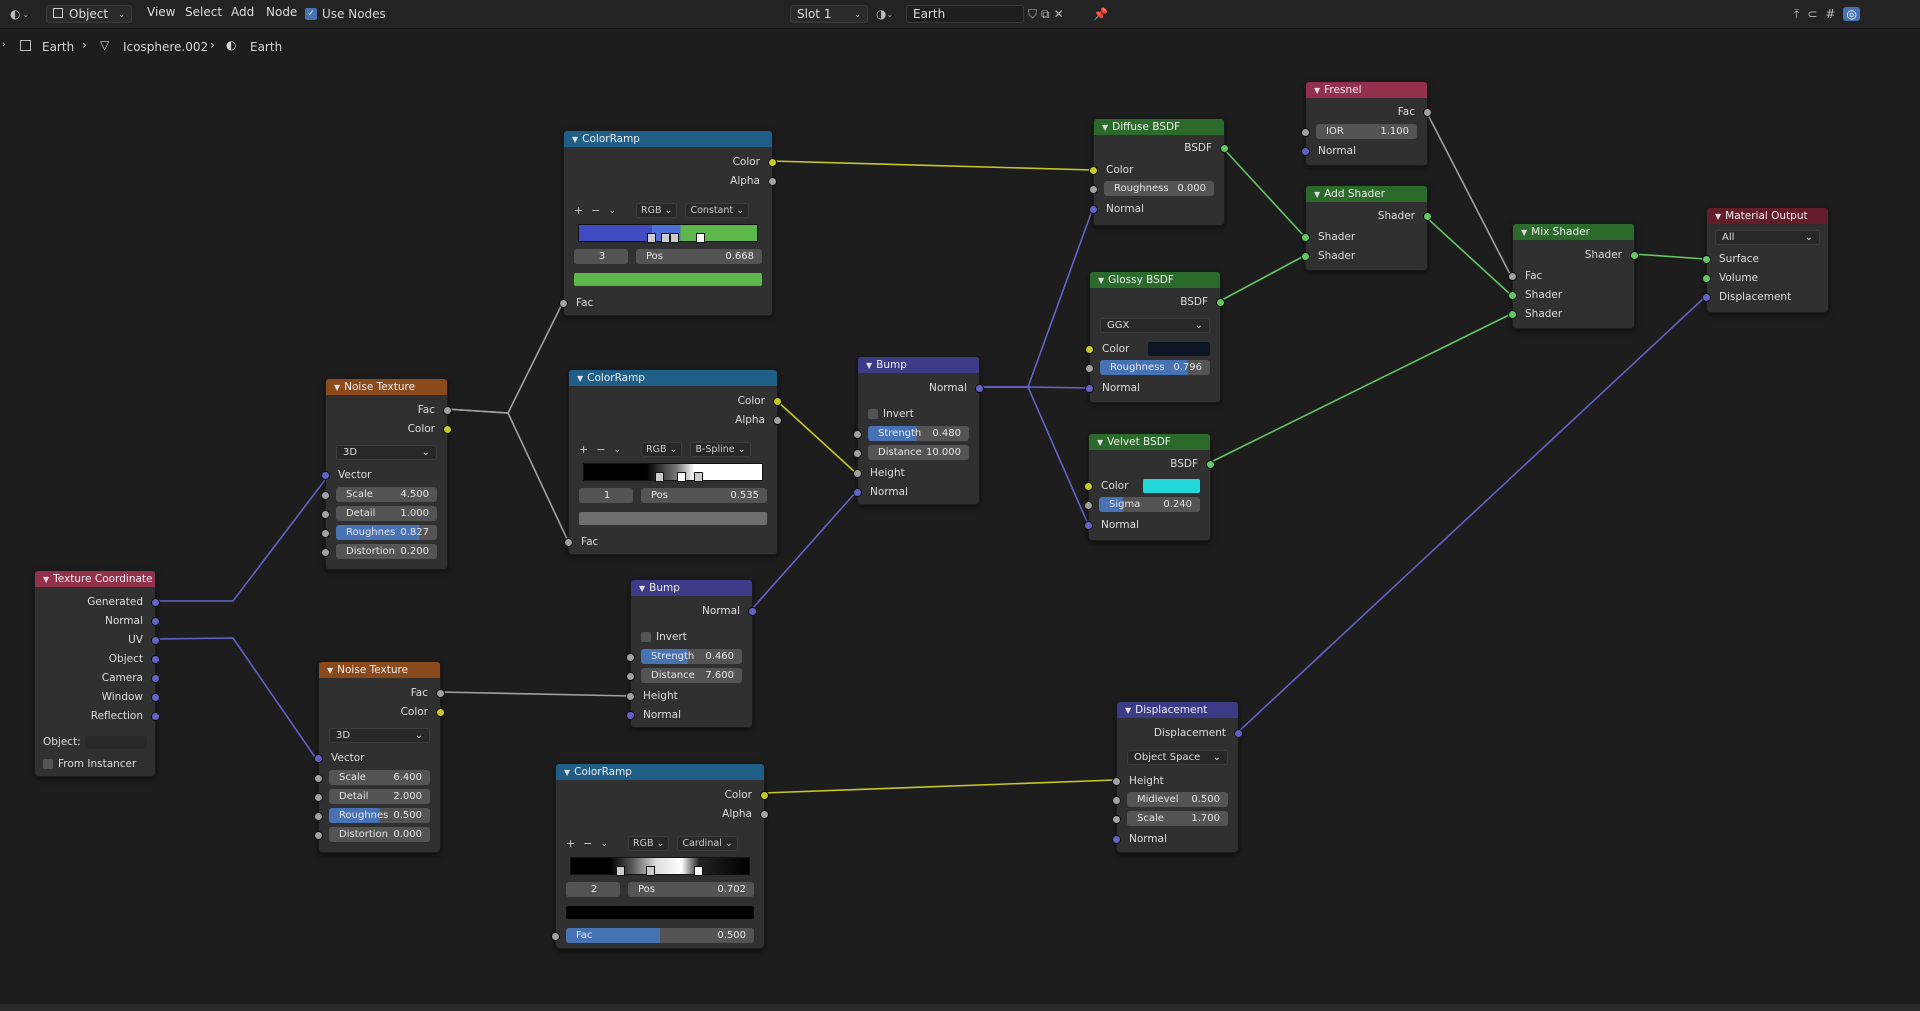 This screenshot has width=1920, height=1011. Describe the element at coordinates (601, 256) in the screenshot. I see `stop-index-field: 3` at that location.